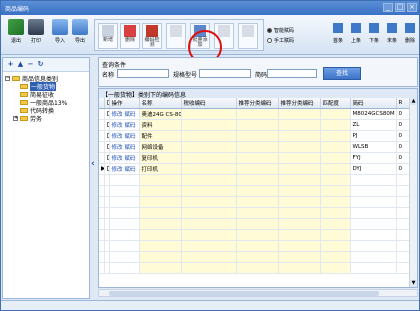 The width and height of the screenshot is (420, 311). I want to click on print-label: 打印, so click(35, 41).